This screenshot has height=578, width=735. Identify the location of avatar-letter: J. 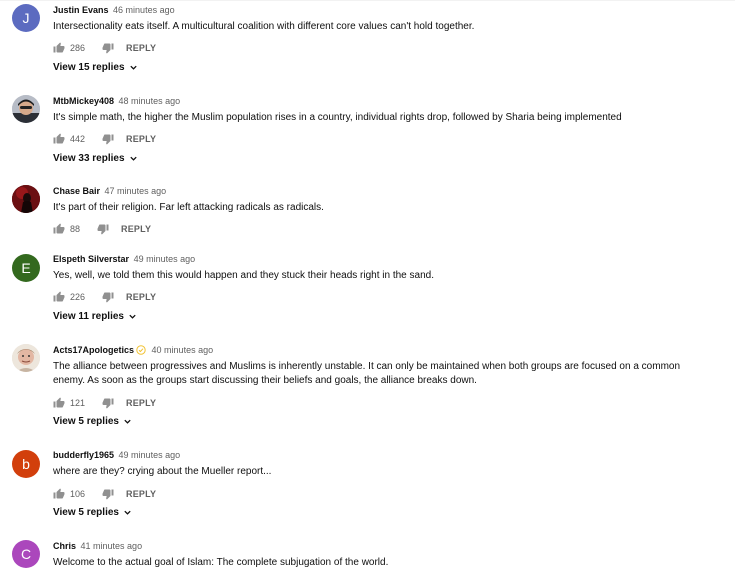
(26, 18).